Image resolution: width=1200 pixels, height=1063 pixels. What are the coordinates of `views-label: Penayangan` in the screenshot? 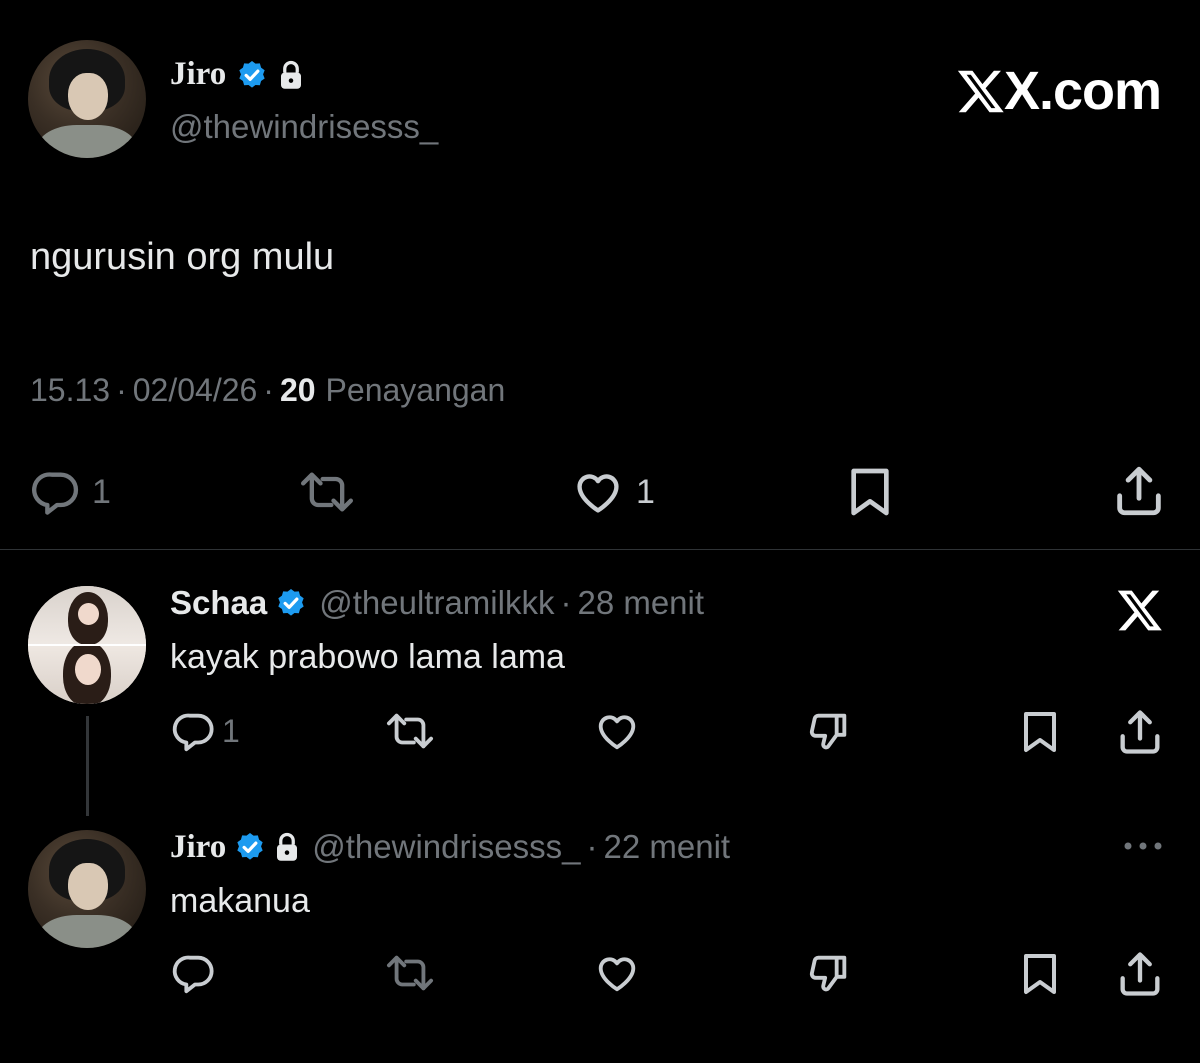 It's located at (415, 390).